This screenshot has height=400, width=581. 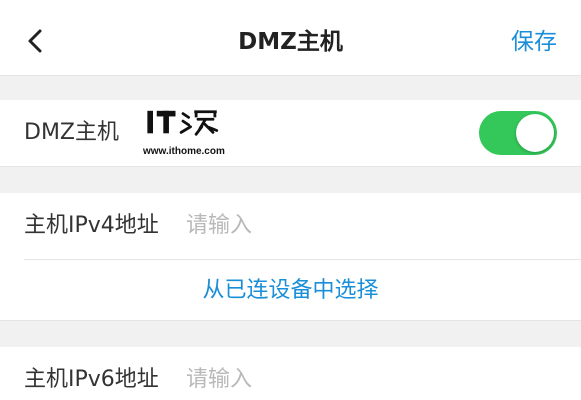 I want to click on ipv4-input: 请输入, so click(x=219, y=226).